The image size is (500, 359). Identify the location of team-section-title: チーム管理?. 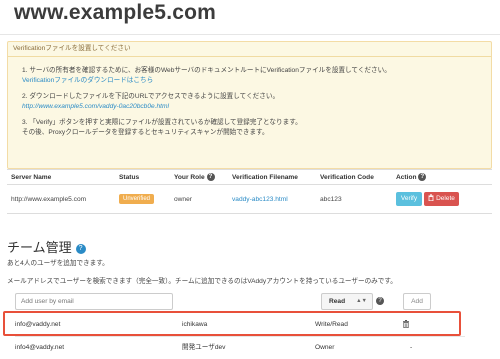
(46, 246).